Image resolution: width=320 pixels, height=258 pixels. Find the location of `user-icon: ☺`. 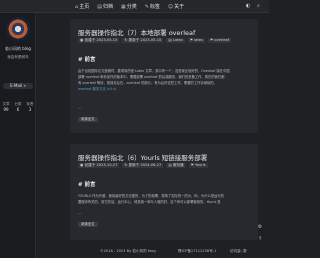

user-icon: ☺ is located at coordinates (170, 7).